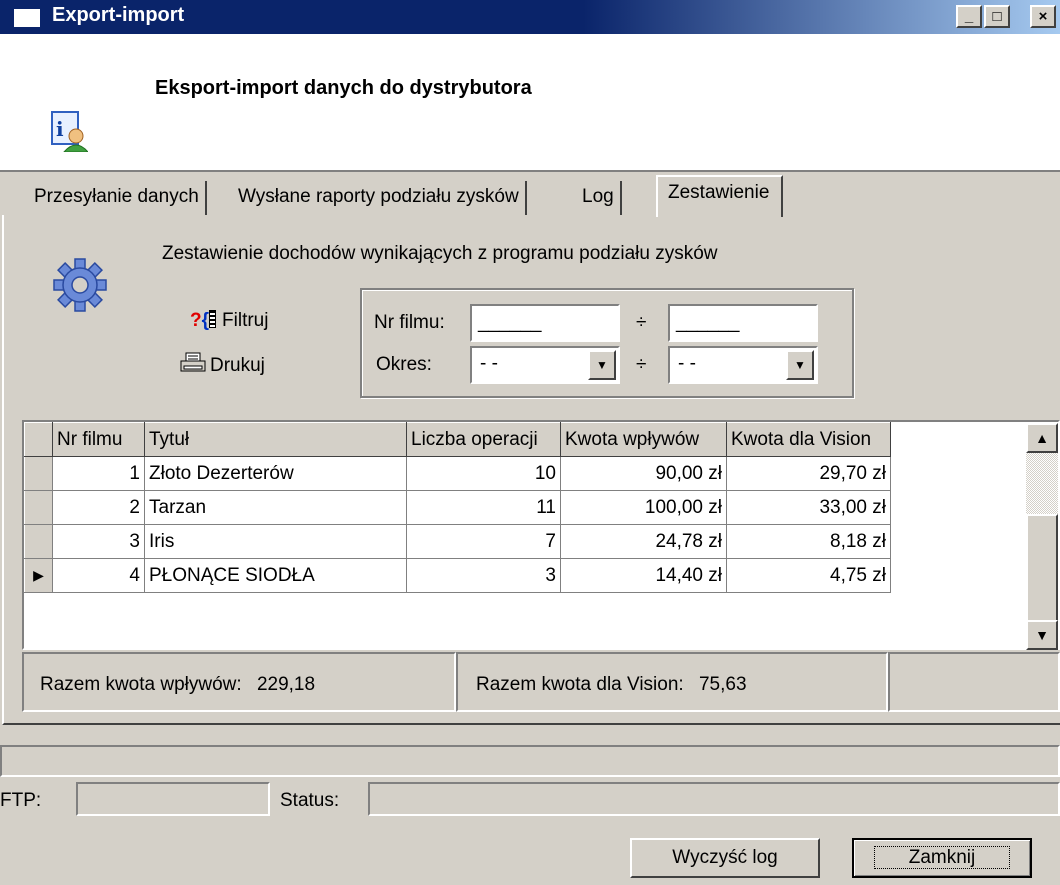 The image size is (1060, 885). What do you see at coordinates (743, 365) in the screenshot?
I see `period-to-select: - - ▼` at bounding box center [743, 365].